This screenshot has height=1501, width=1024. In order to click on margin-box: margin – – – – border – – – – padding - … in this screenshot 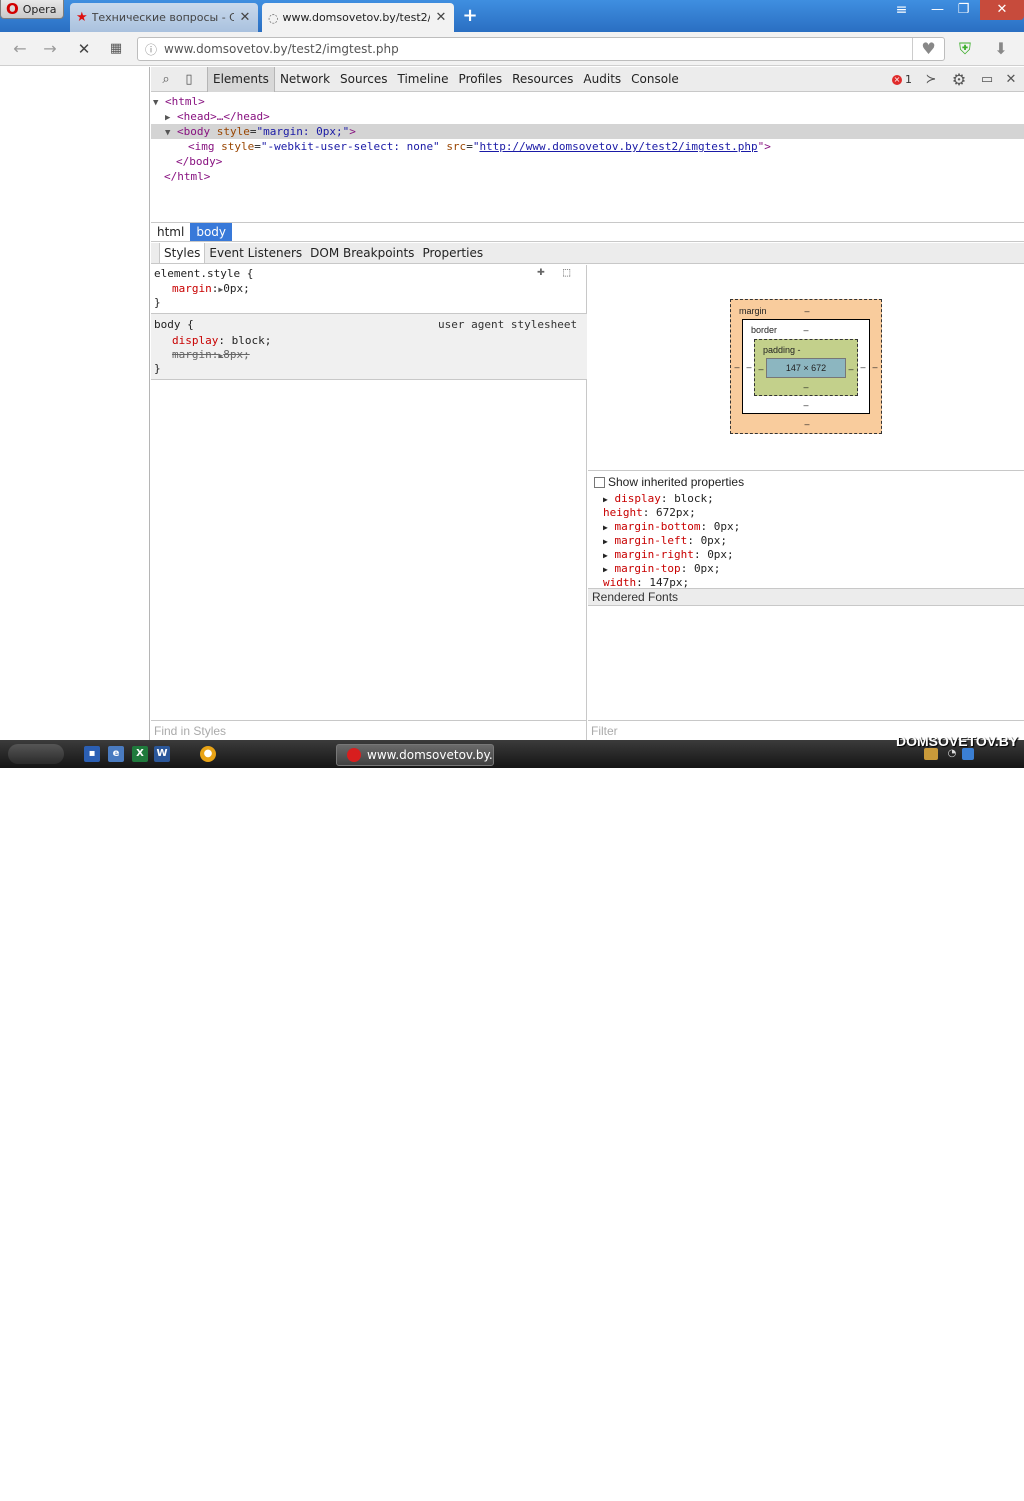, I will do `click(806, 366)`.